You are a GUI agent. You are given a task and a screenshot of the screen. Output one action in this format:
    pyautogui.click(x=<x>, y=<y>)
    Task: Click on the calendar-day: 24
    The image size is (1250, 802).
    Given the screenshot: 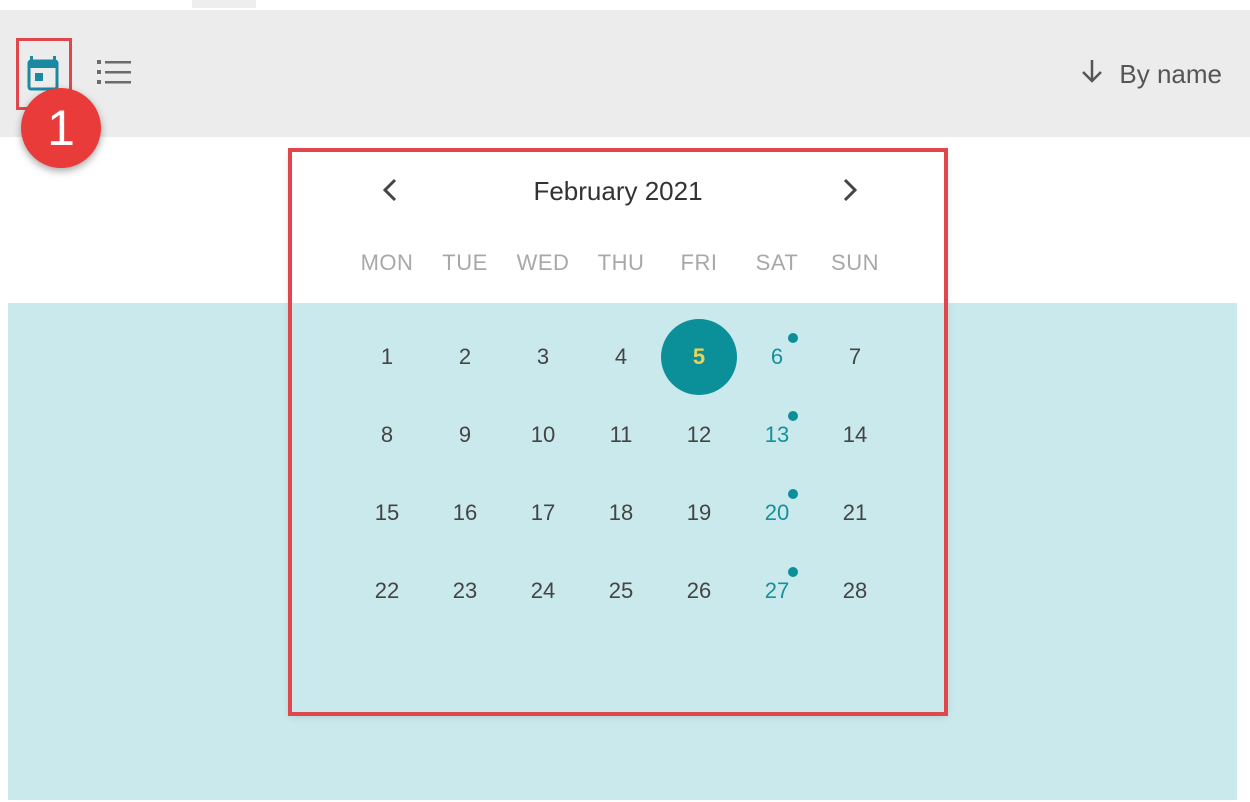 What is the action you would take?
    pyautogui.click(x=543, y=591)
    